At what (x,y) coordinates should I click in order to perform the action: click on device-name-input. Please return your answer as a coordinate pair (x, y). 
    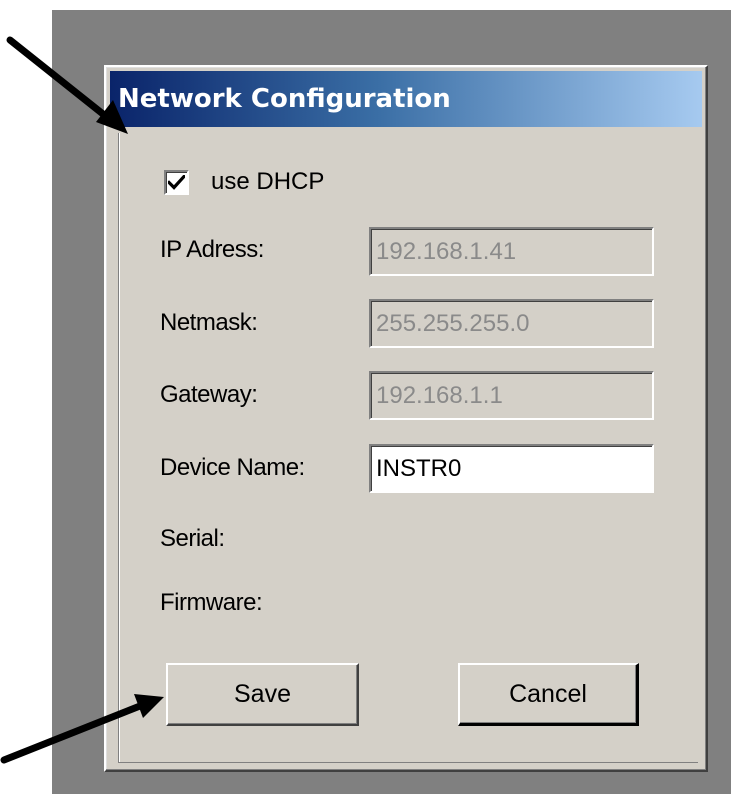
    Looking at the image, I should click on (511, 468).